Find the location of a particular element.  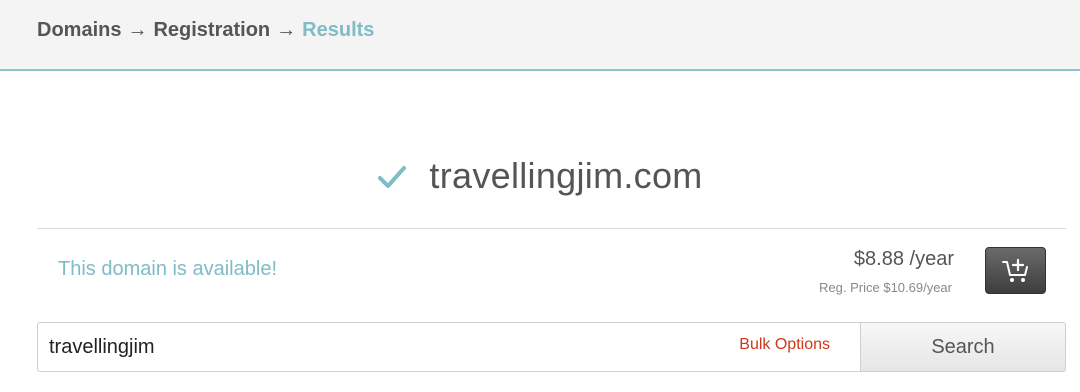

breadcrumb-item-registration: Registration is located at coordinates (211, 30).